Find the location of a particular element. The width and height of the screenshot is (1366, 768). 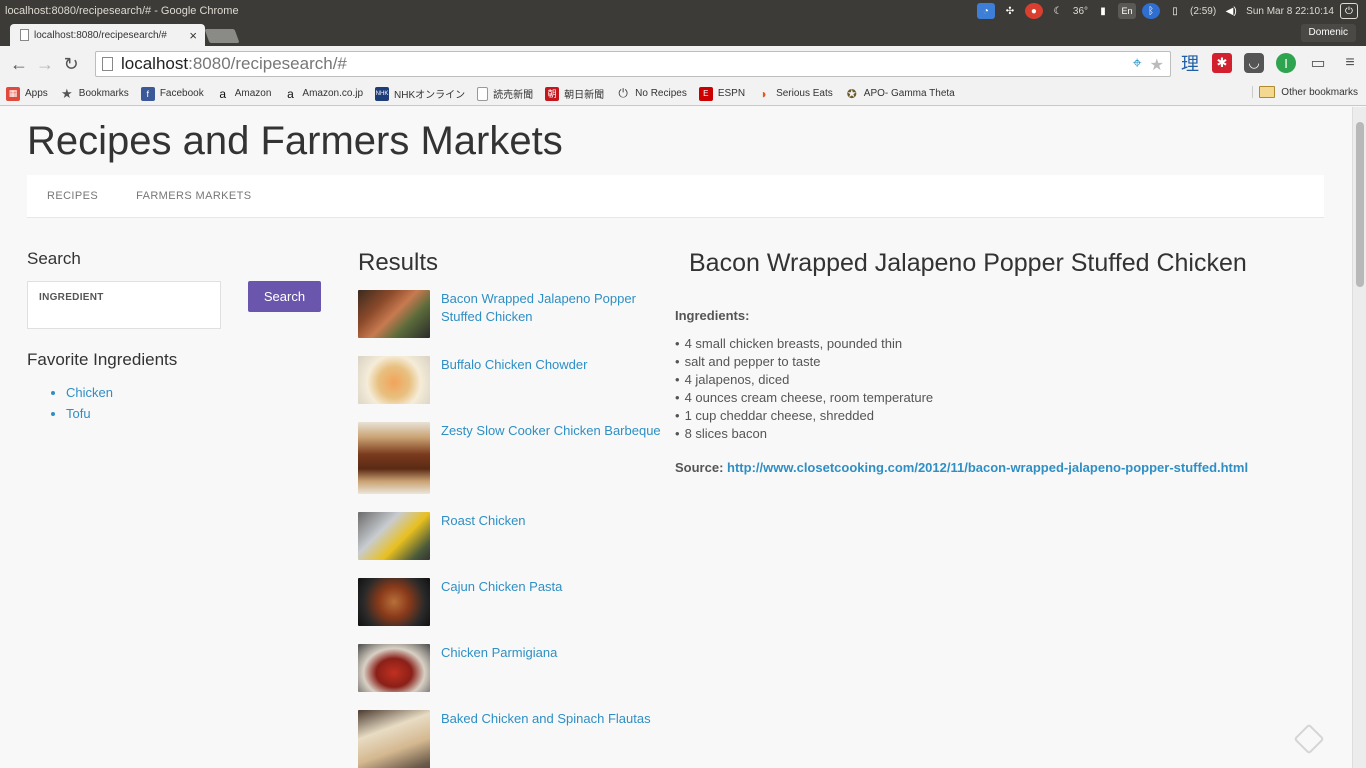

results-heading: Results is located at coordinates (398, 262).